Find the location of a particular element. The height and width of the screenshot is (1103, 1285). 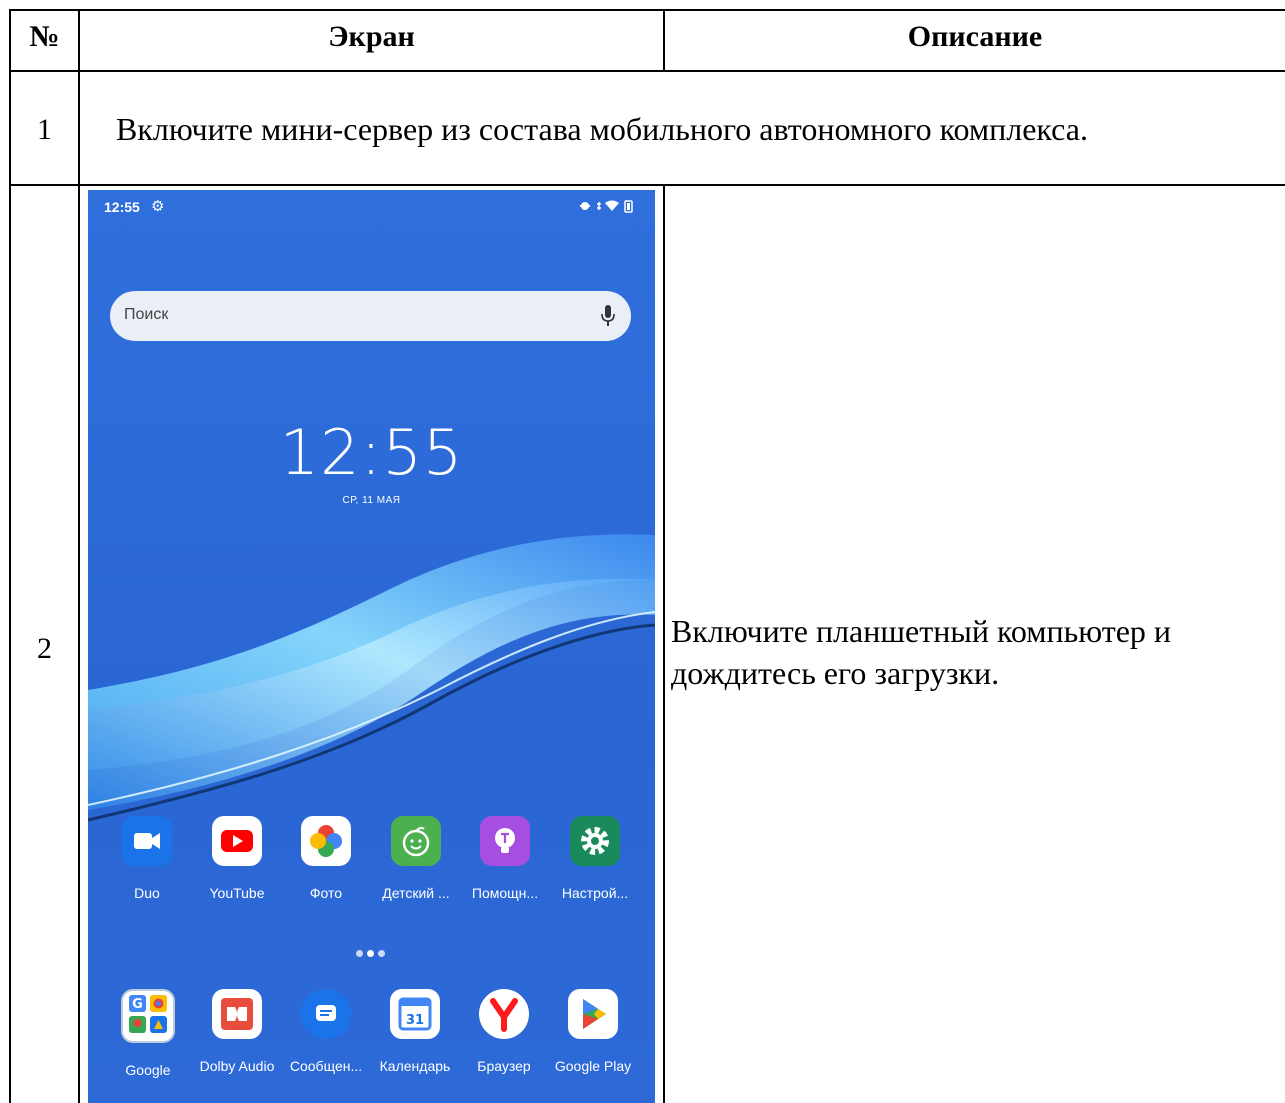

app-yandex-browser: Браузер is located at coordinates (504, 1031).